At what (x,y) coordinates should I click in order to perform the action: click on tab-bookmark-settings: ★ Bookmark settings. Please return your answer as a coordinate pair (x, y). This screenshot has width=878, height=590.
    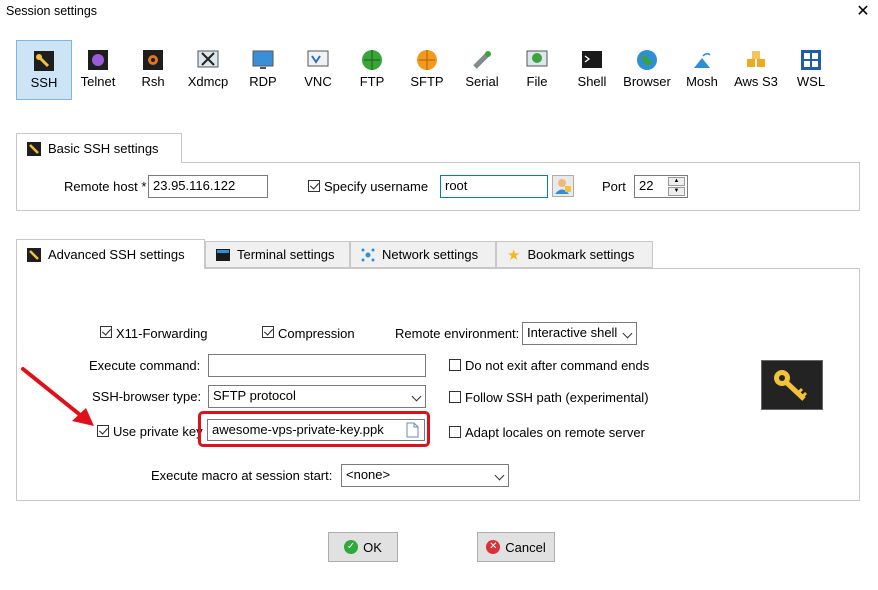
    Looking at the image, I should click on (574, 254).